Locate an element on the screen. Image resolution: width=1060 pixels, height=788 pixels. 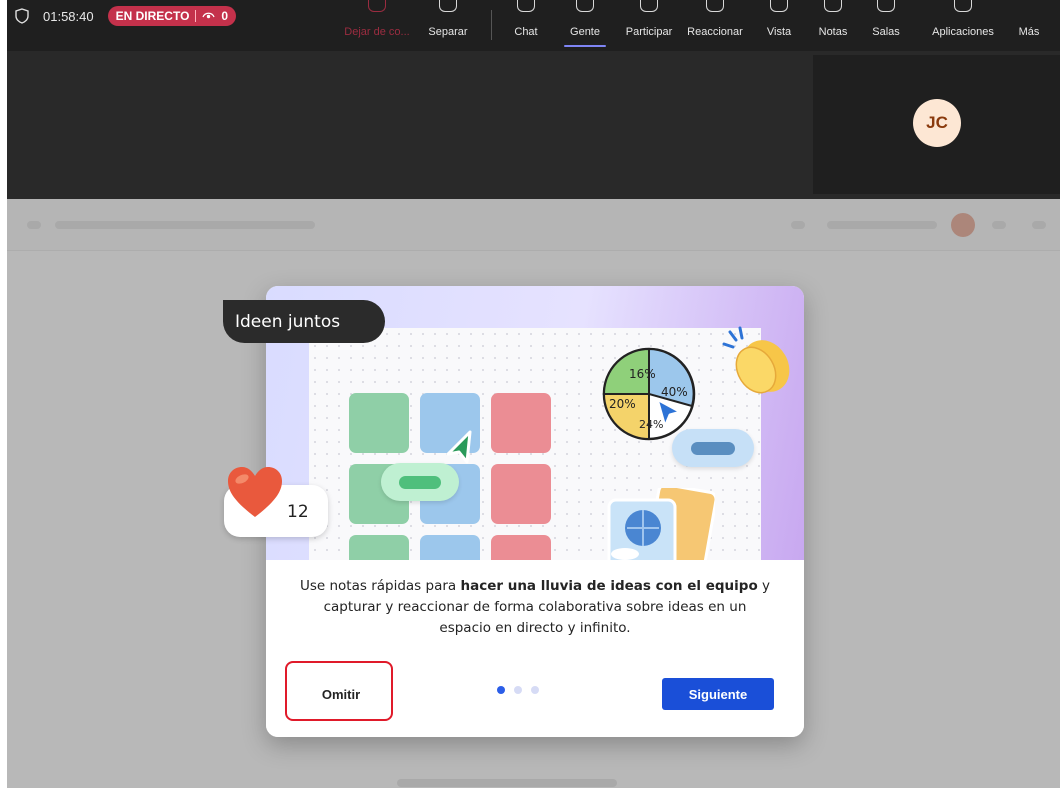
rooms-button: Salas is located at coordinates (886, 25).